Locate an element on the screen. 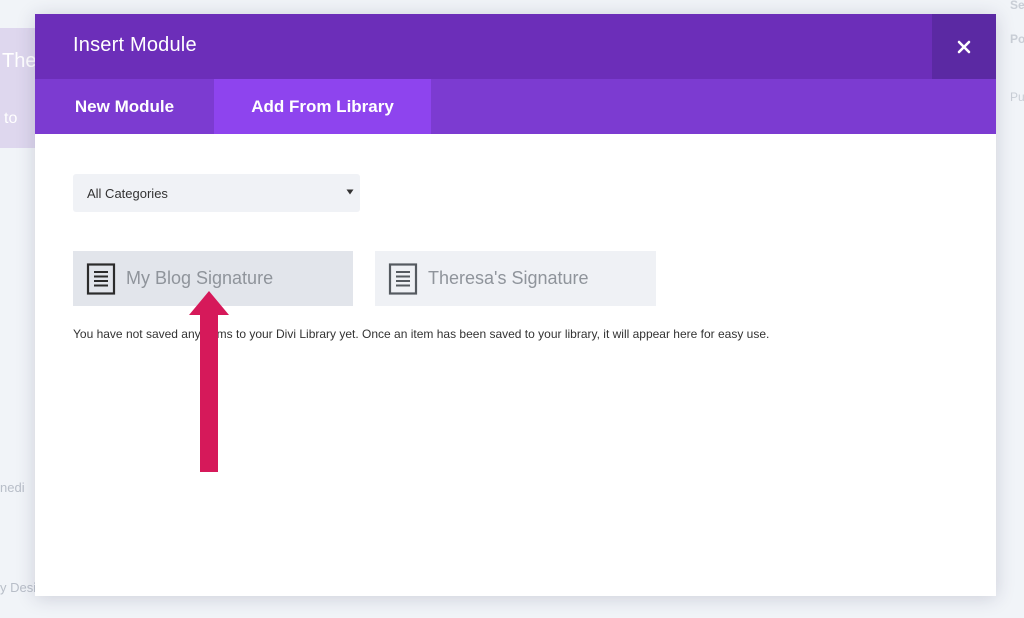  background-bottom-text: nedi is located at coordinates (12, 487).